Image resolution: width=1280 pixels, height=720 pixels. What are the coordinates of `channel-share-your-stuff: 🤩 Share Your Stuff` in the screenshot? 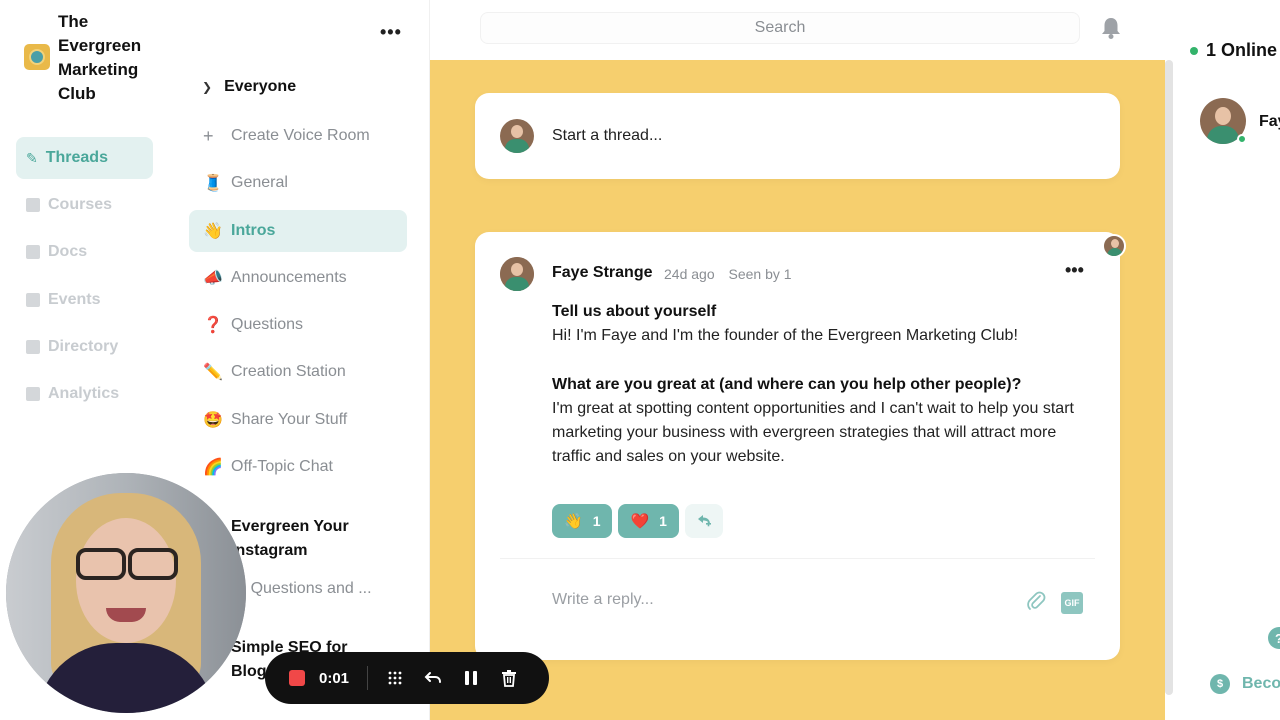 It's located at (298, 420).